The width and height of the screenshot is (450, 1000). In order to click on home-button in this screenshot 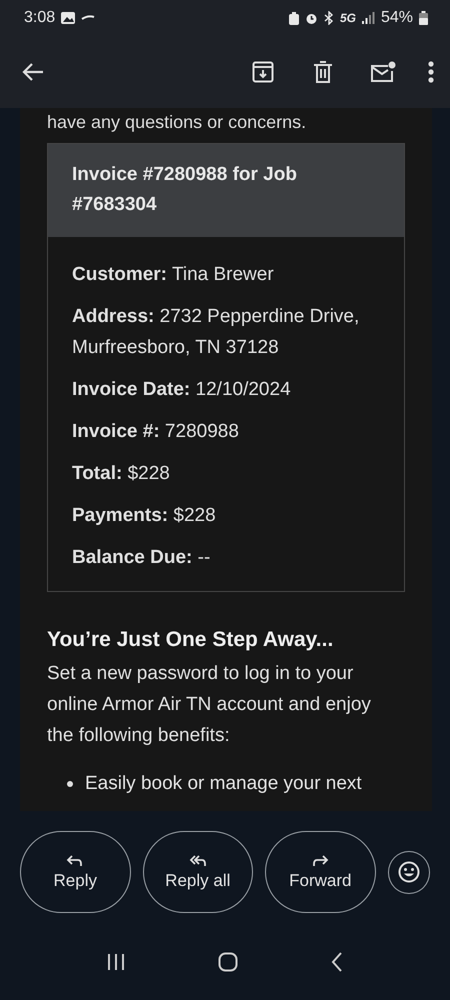, I will do `click(228, 962)`.